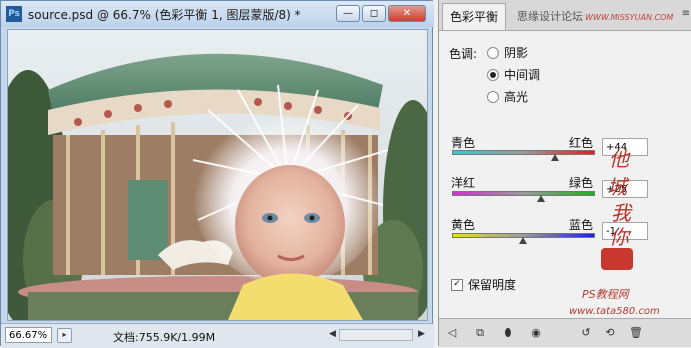 The image size is (691, 348). I want to click on stamp-char: 你, so click(620, 237).